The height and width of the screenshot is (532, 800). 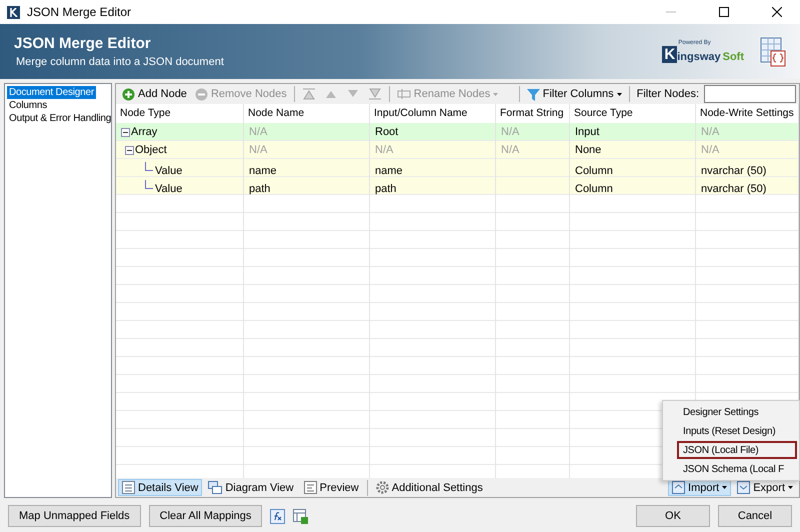 I want to click on banner-title: JSON Merge Editor, so click(x=83, y=43).